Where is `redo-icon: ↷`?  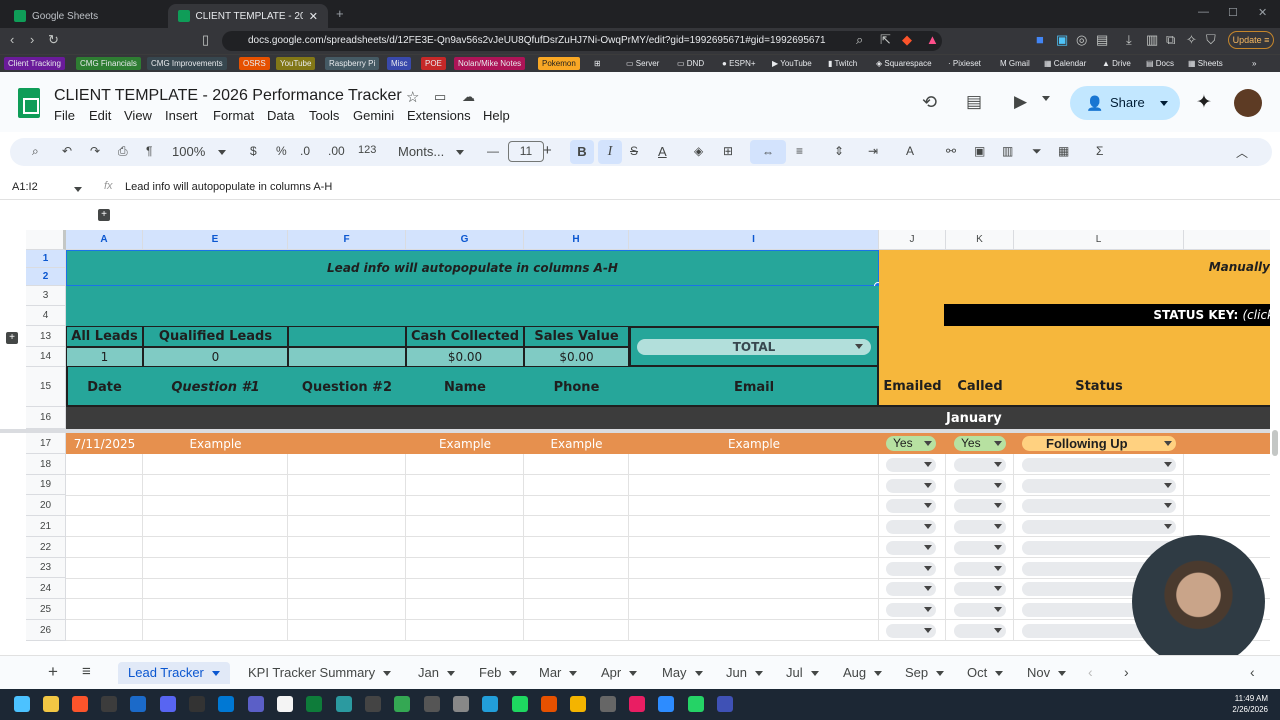 redo-icon: ↷ is located at coordinates (95, 151).